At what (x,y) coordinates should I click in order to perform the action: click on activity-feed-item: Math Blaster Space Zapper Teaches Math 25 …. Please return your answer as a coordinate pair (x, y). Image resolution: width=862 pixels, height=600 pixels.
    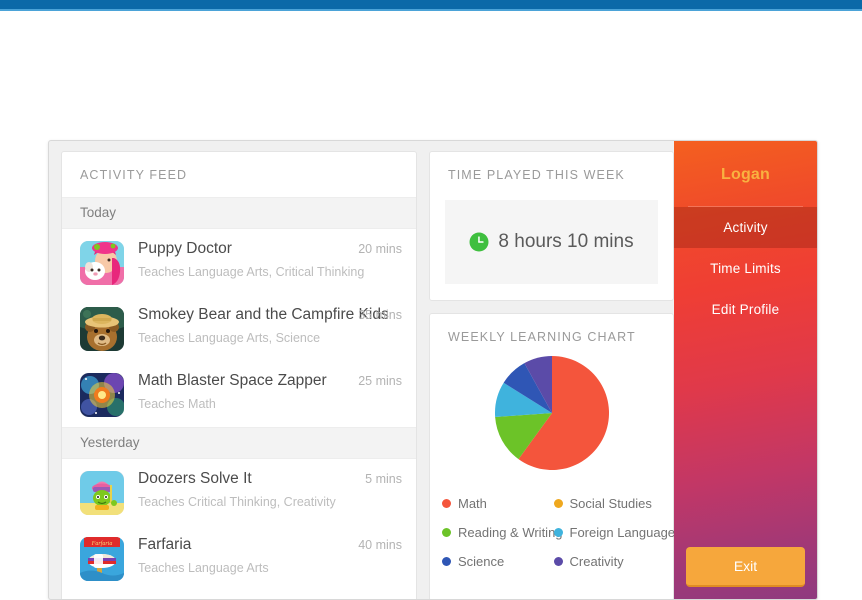
    Looking at the image, I should click on (239, 394).